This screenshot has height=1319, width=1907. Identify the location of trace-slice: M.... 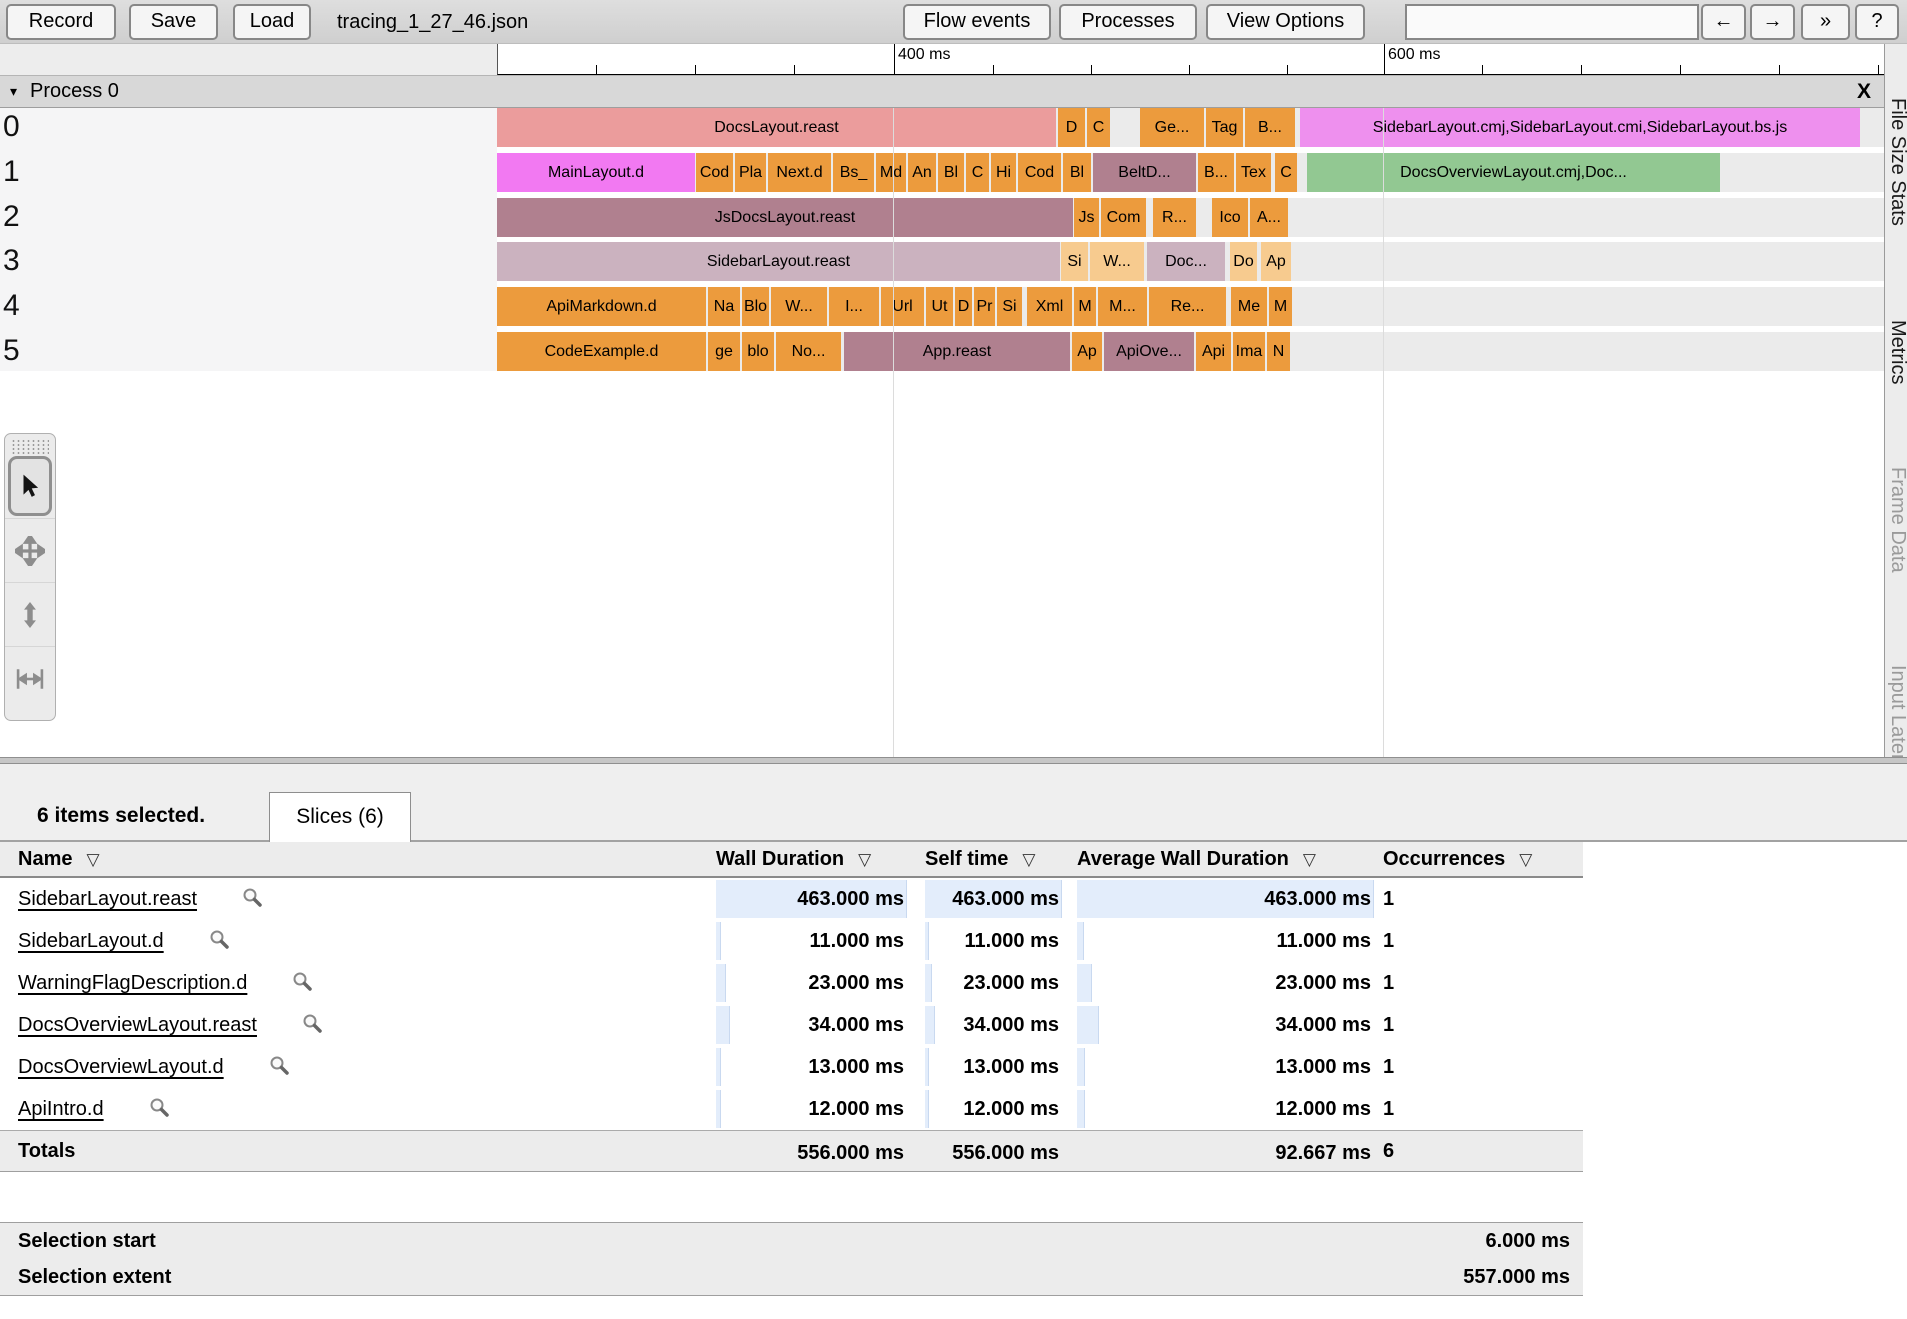
(1122, 306).